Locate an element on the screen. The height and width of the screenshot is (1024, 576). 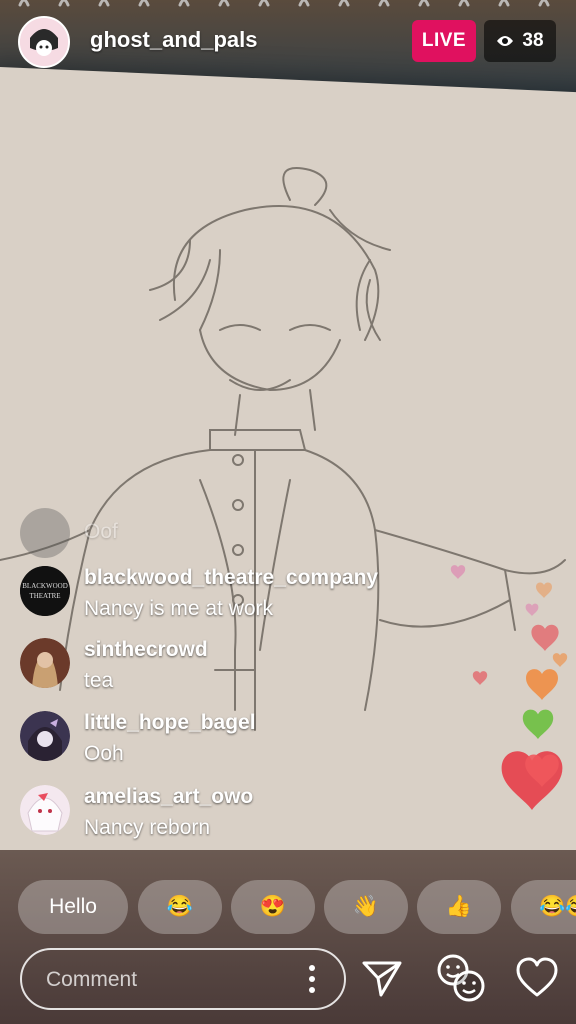
commenter-username: amelias_art_owo is located at coordinates (168, 797).